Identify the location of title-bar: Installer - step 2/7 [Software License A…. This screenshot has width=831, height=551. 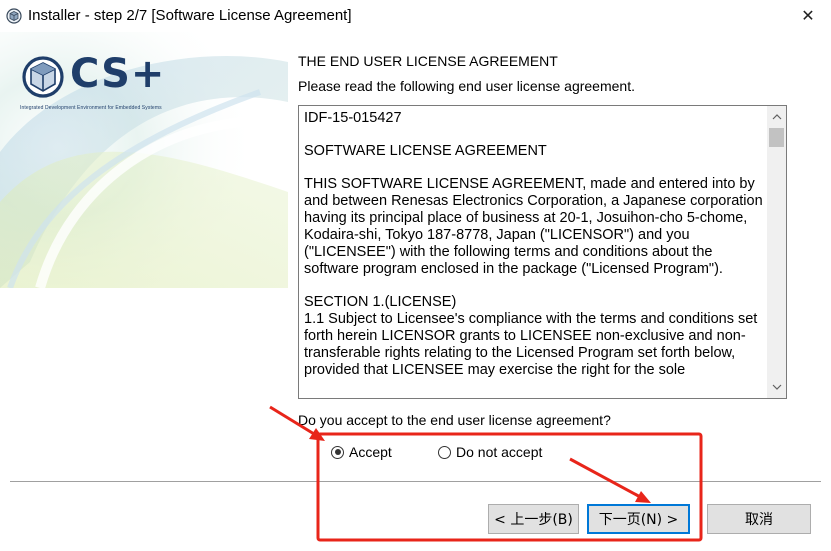
(415, 16).